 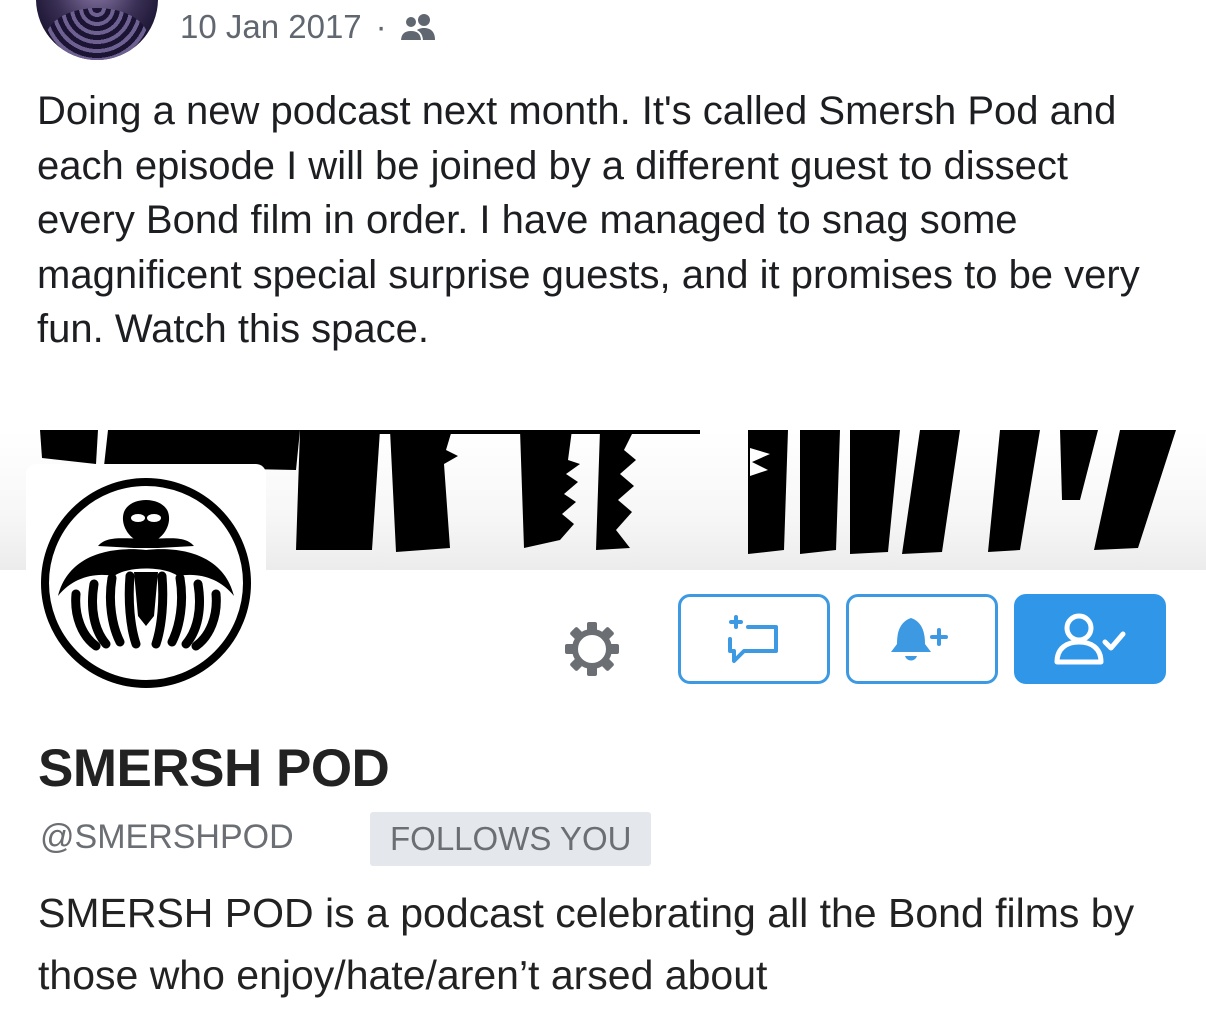 I want to click on bell-plus-icon, so click(x=919, y=639).